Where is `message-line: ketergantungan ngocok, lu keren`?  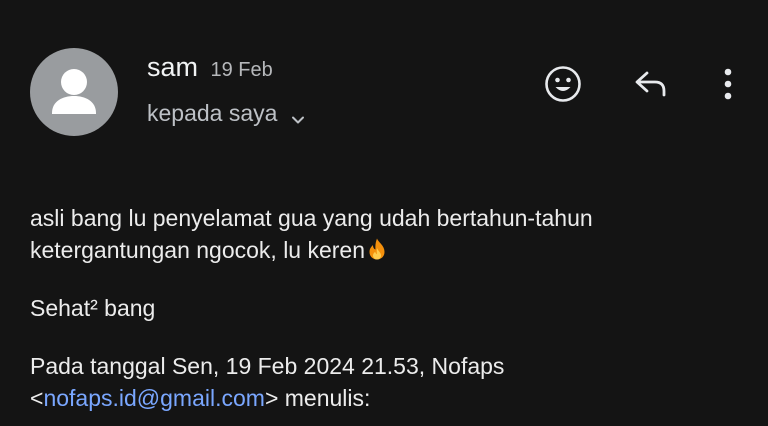 message-line: ketergantungan ngocok, lu keren is located at coordinates (390, 250).